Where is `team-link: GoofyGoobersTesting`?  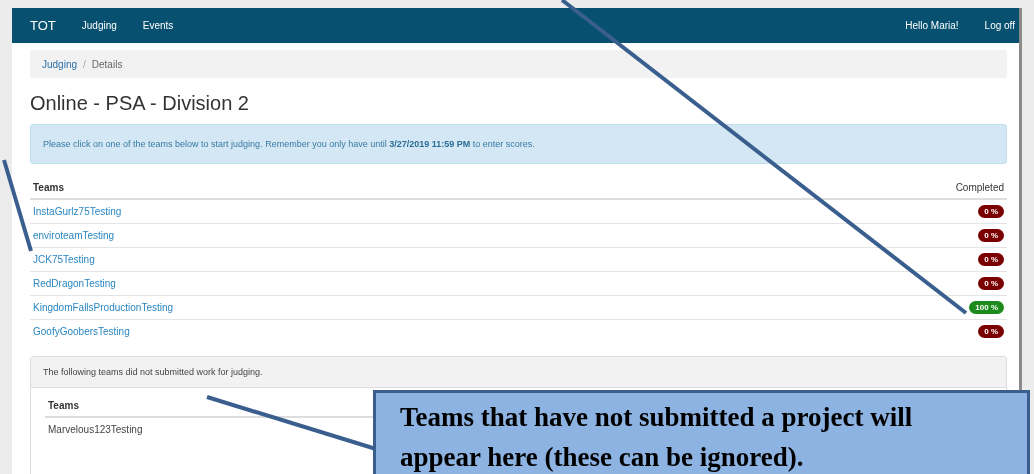
team-link: GoofyGoobersTesting is located at coordinates (81, 331).